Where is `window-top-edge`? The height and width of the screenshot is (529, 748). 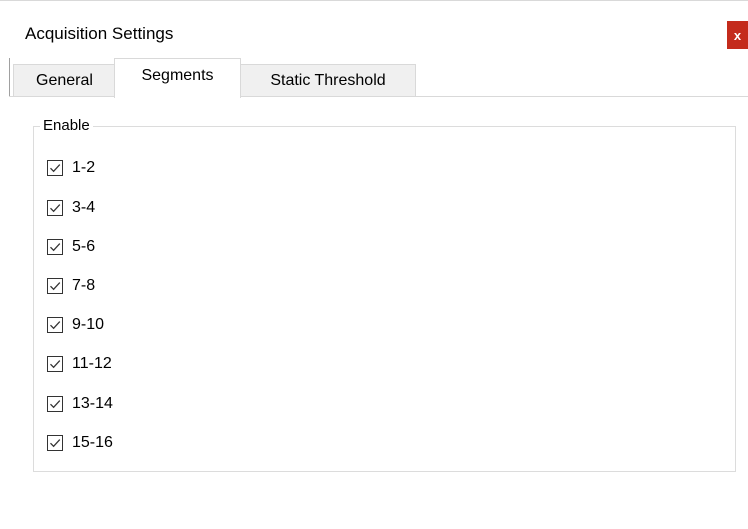 window-top-edge is located at coordinates (374, 0).